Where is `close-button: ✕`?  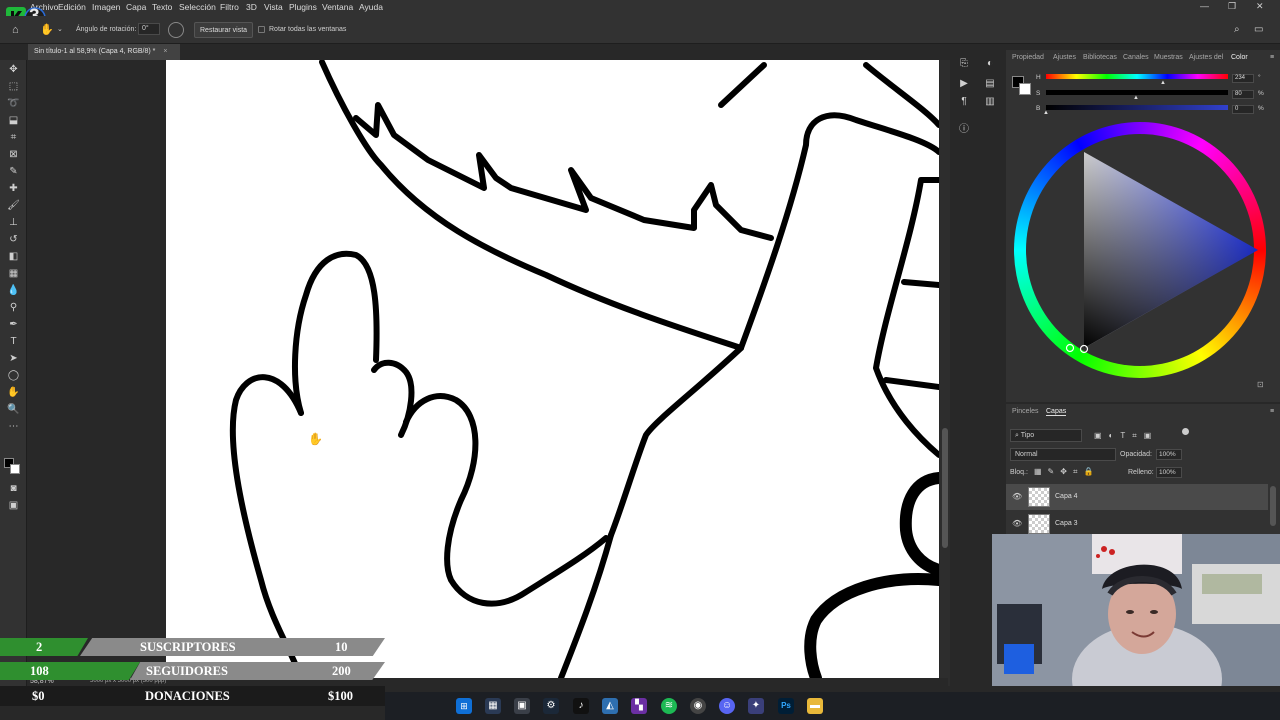 close-button: ✕ is located at coordinates (1260, 6).